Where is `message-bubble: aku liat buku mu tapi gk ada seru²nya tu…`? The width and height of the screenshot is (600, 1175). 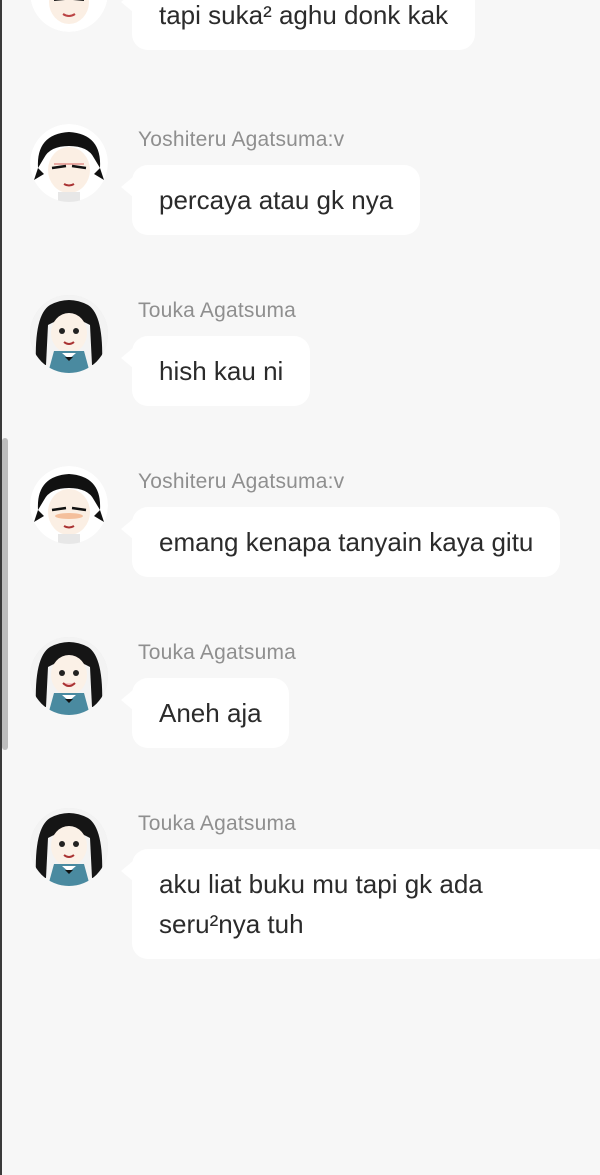
message-bubble: aku liat buku mu tapi gk ada seru²nya tu… is located at coordinates (360, 904).